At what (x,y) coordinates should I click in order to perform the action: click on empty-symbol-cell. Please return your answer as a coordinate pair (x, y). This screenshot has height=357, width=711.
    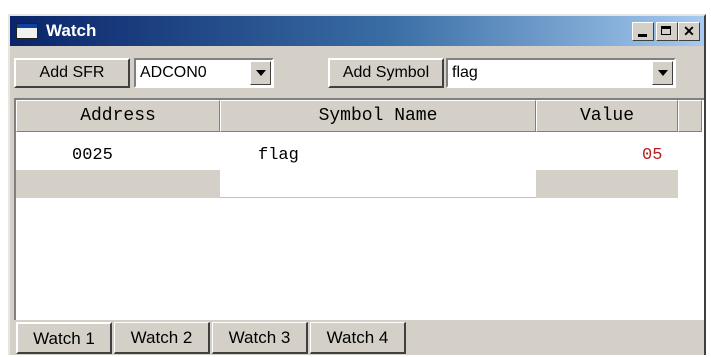
    Looking at the image, I should click on (378, 184).